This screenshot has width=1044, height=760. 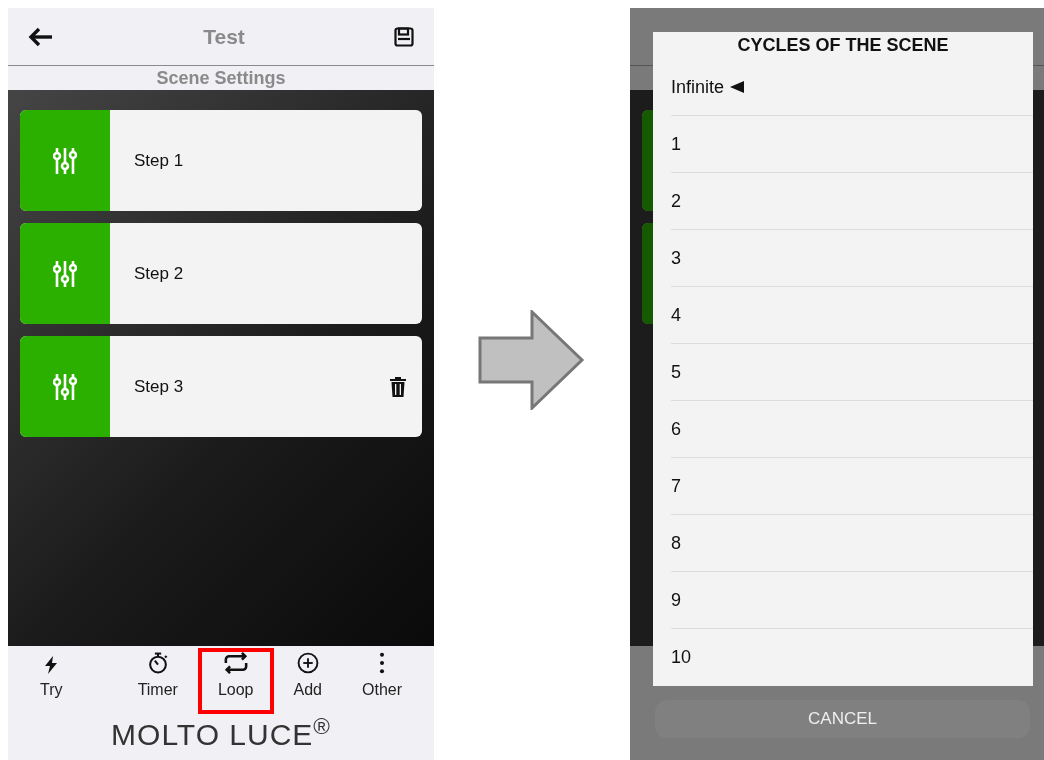 I want to click on step-card: Step 1, so click(x=221, y=160).